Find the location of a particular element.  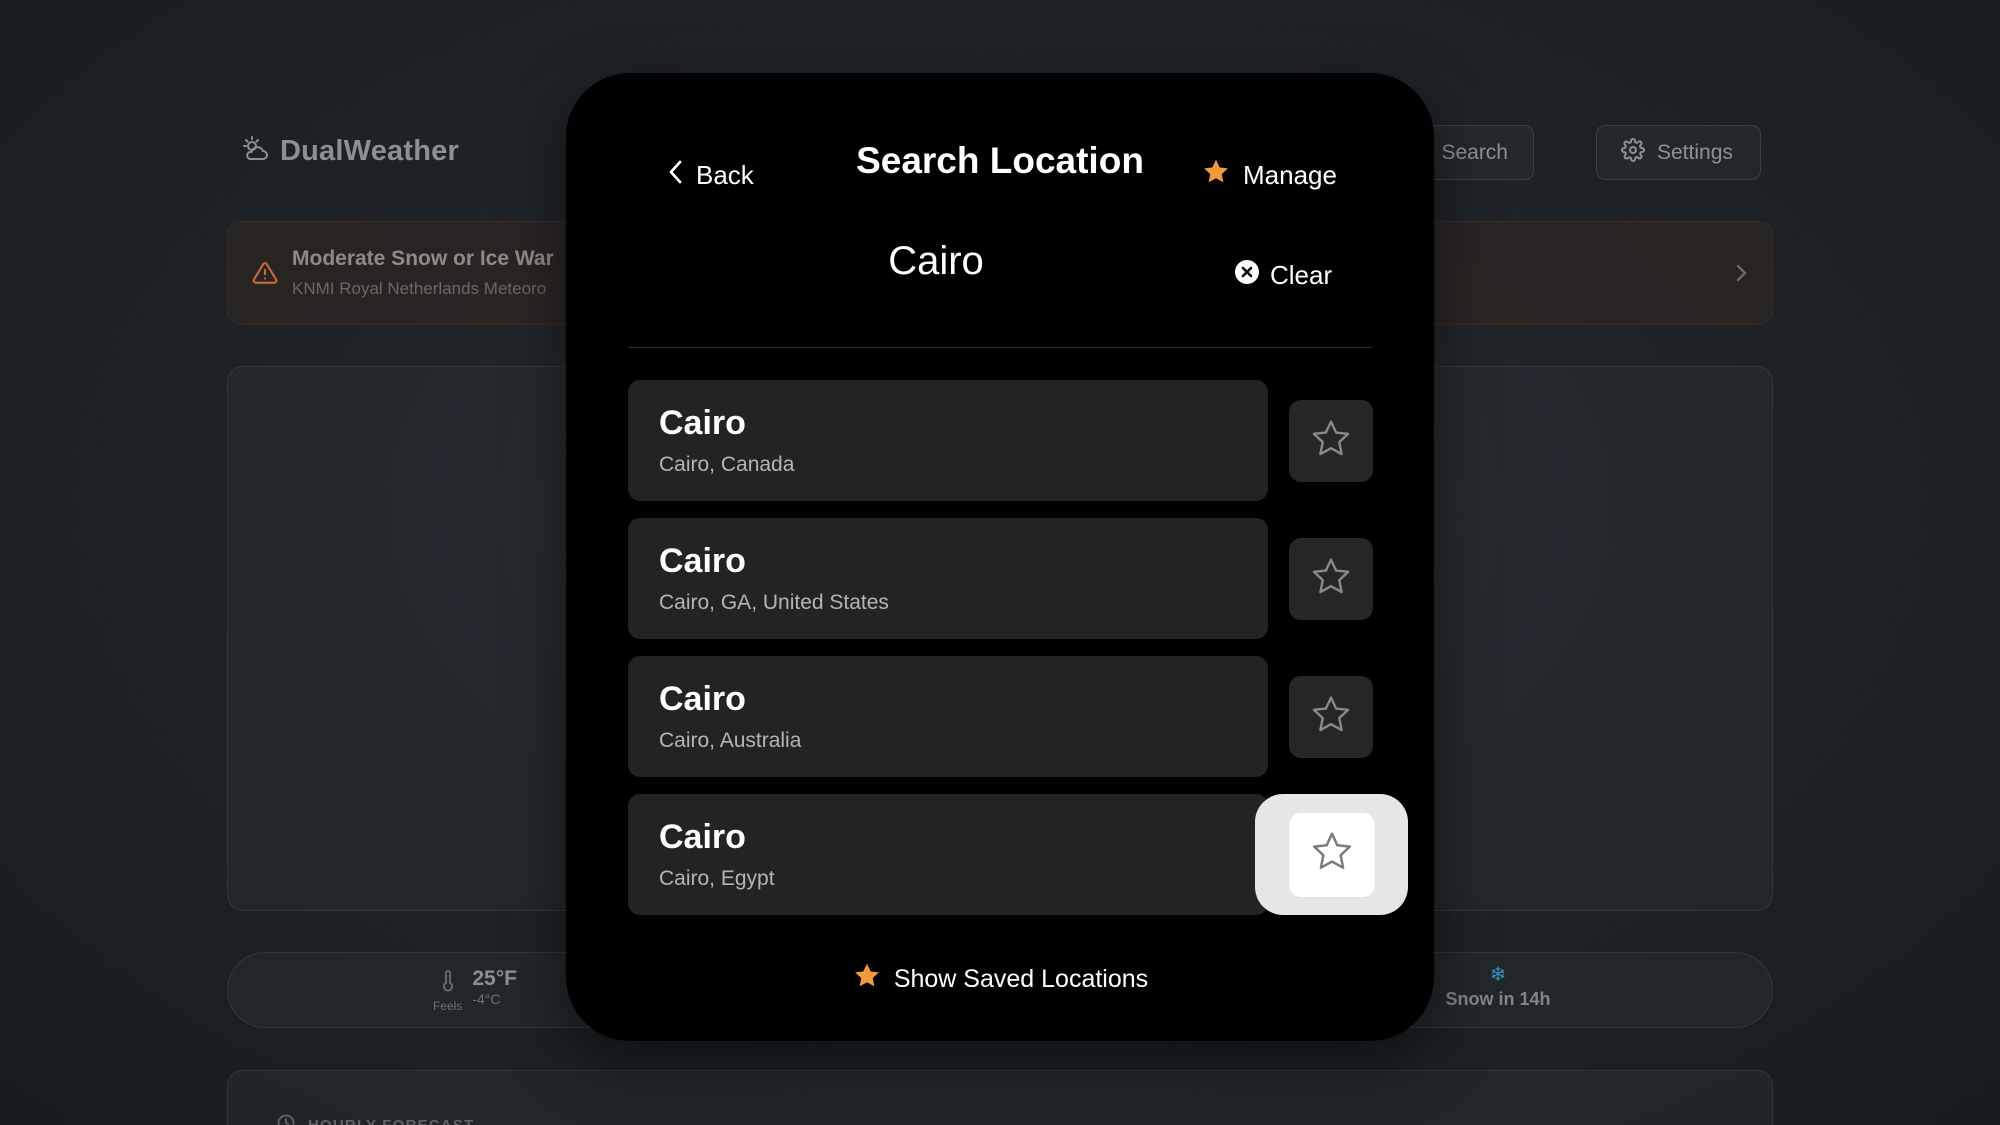

result-detail: Cairo, GA, United States is located at coordinates (774, 602).